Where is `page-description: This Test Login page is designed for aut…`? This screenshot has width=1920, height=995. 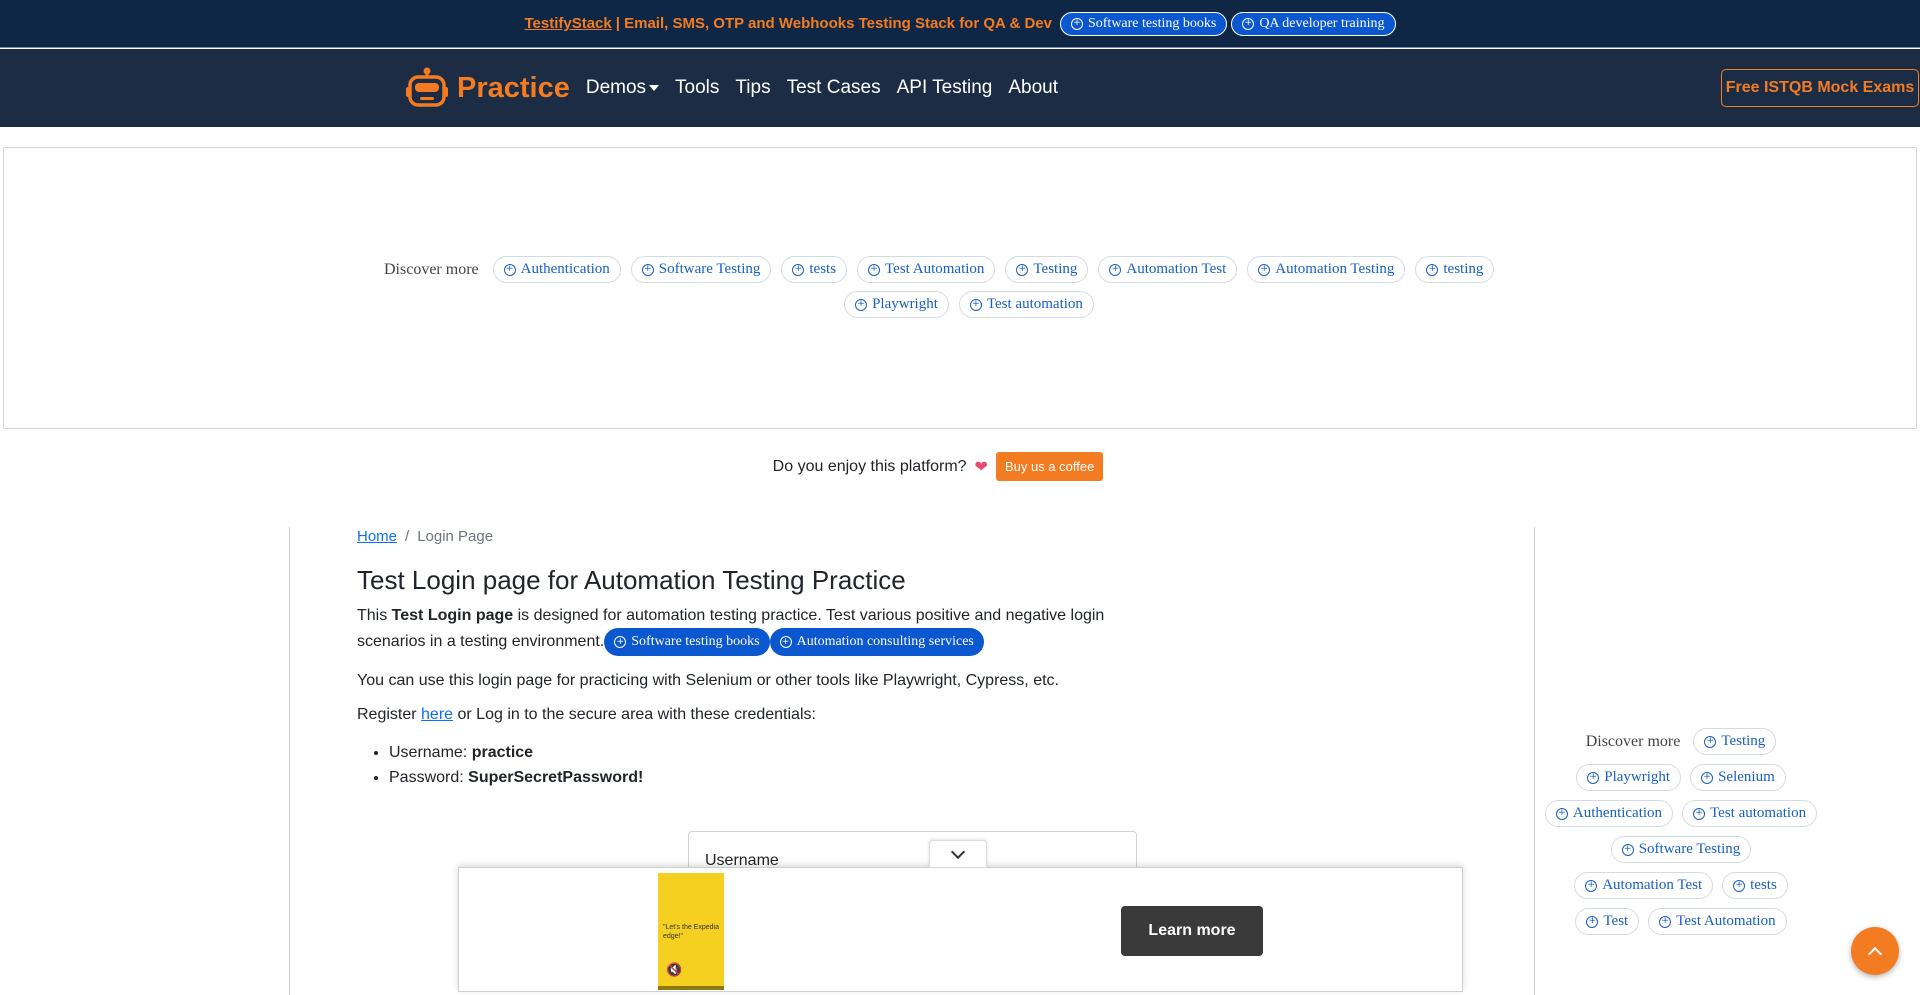 page-description: This Test Login page is designed for aut… is located at coordinates (767, 630).